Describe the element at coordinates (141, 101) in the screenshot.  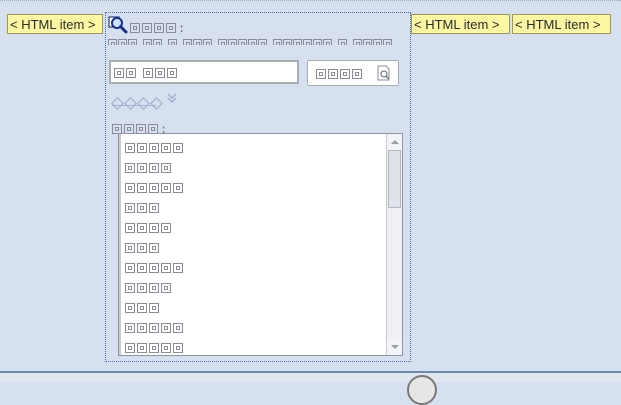
I see `advanced-options-link: ◇◇◇◇` at that location.